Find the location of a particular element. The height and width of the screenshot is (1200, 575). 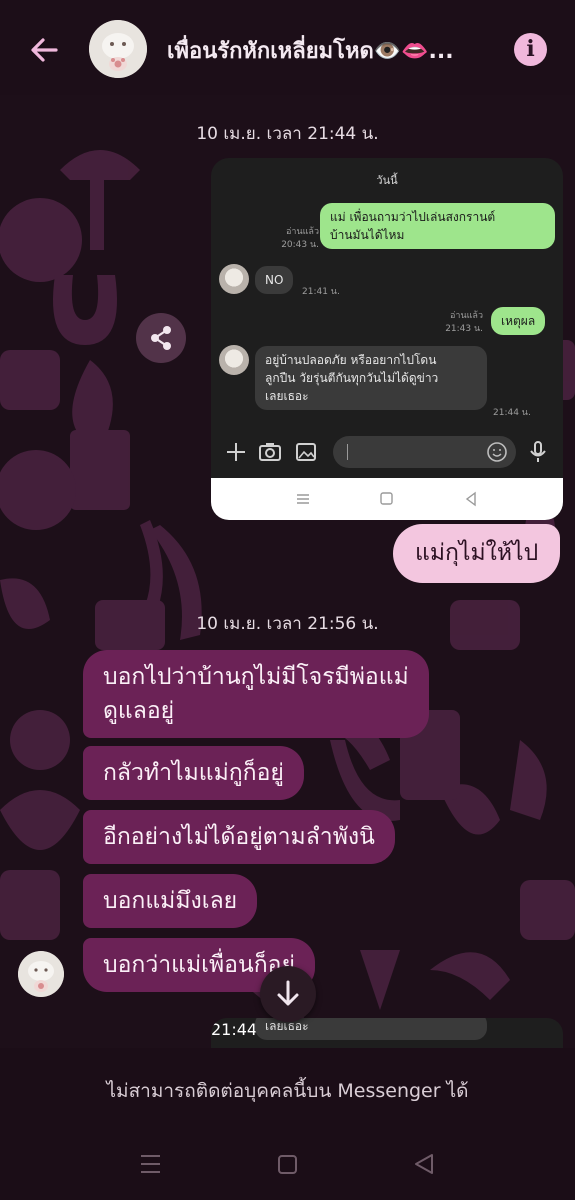

incoming-message: กลัวทำไมแม่กูก็อยู่ is located at coordinates (193, 773).